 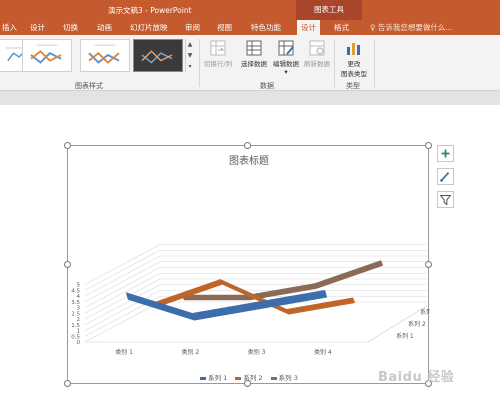 I want to click on group-label-data: 数据, so click(x=267, y=86).